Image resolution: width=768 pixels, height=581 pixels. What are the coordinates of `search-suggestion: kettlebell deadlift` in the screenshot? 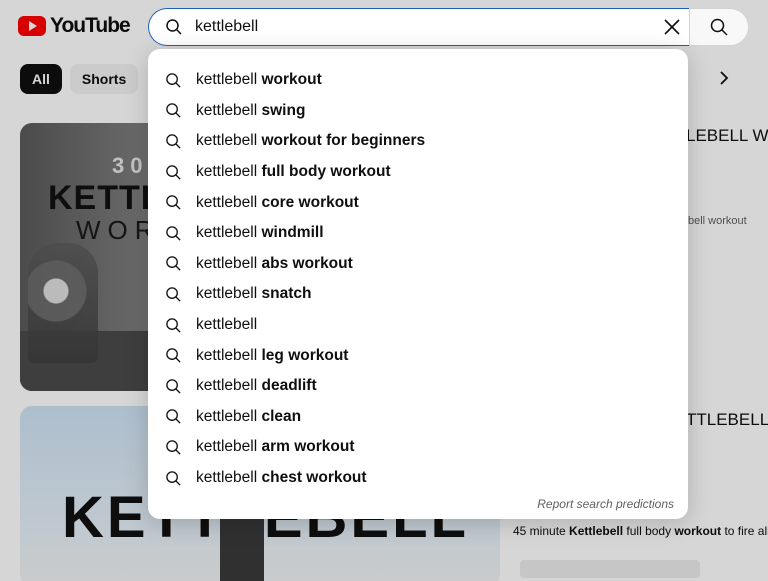 It's located at (418, 386).